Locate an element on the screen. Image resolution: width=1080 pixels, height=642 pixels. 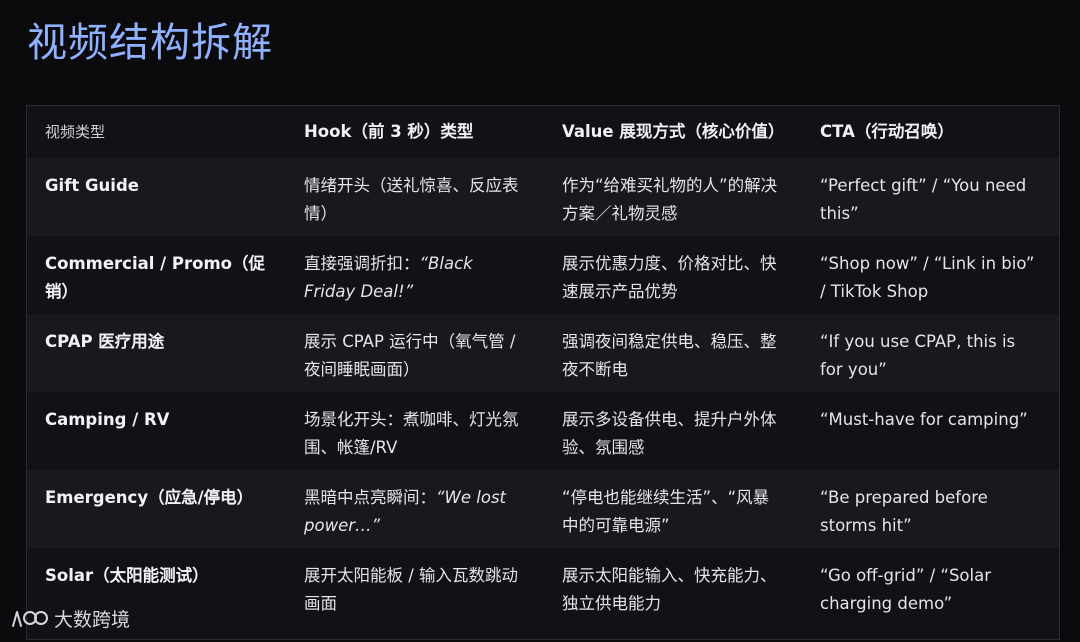
cell-cta: “Be prepared before storms hit” is located at coordinates (904, 511).